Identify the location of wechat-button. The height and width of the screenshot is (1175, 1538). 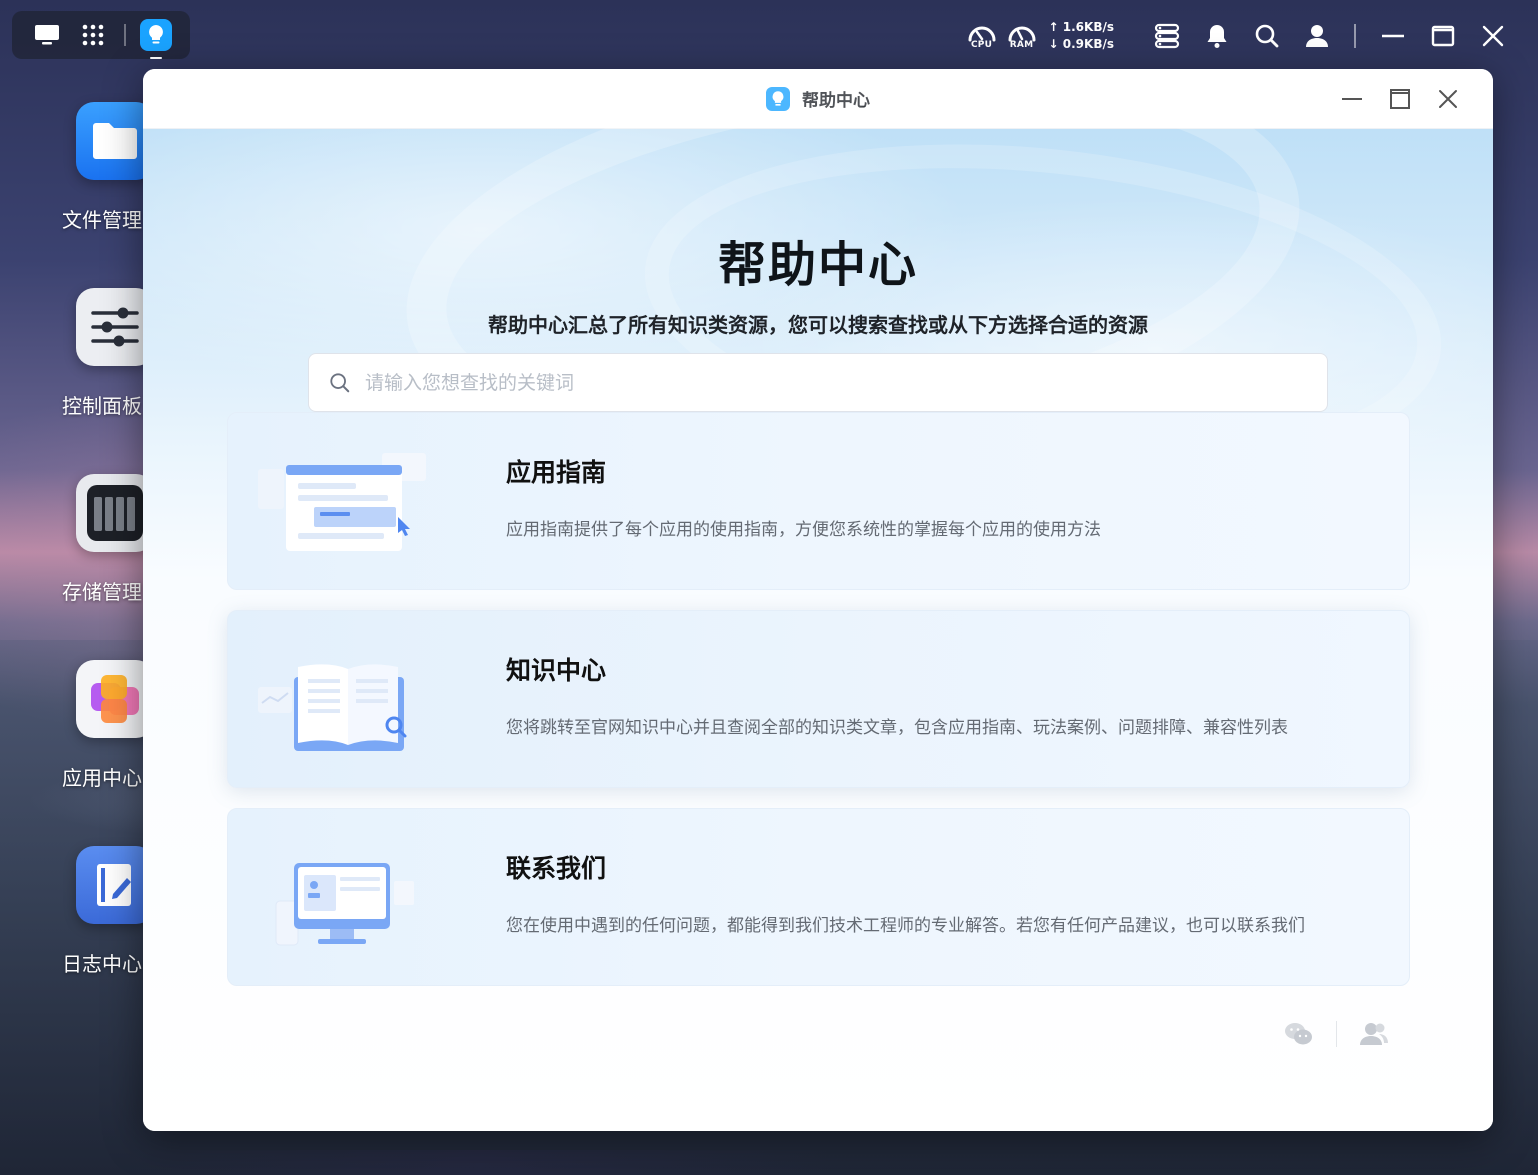
(1299, 1034).